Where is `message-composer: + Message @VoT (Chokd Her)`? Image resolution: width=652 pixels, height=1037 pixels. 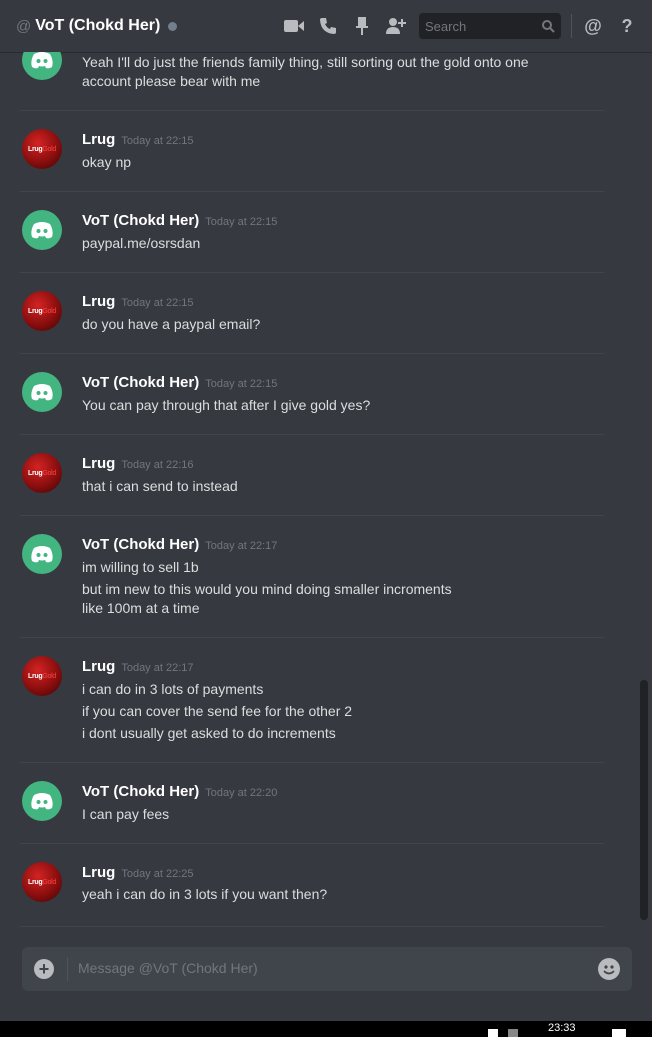
message-composer: + Message @VoT (Chokd Her) is located at coordinates (327, 969).